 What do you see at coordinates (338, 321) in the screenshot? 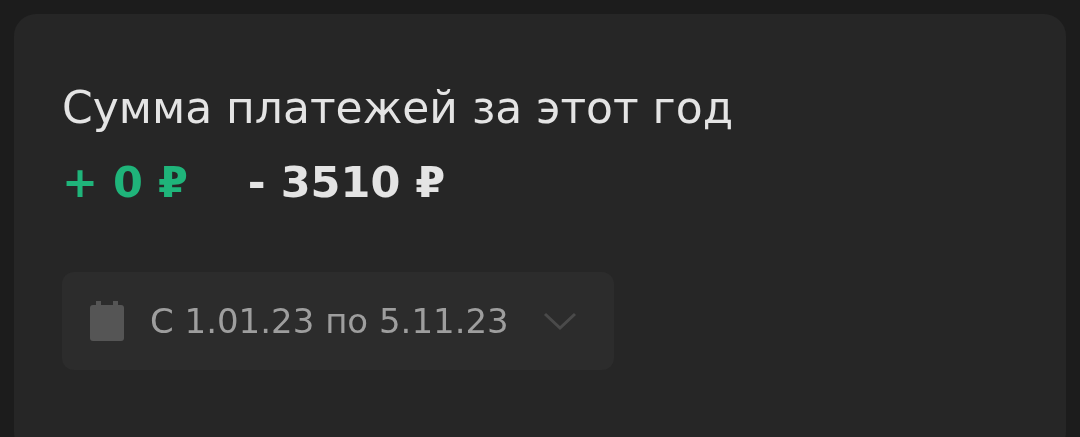
I see `date-range-picker: С 1.01.23 по 5.11.23` at bounding box center [338, 321].